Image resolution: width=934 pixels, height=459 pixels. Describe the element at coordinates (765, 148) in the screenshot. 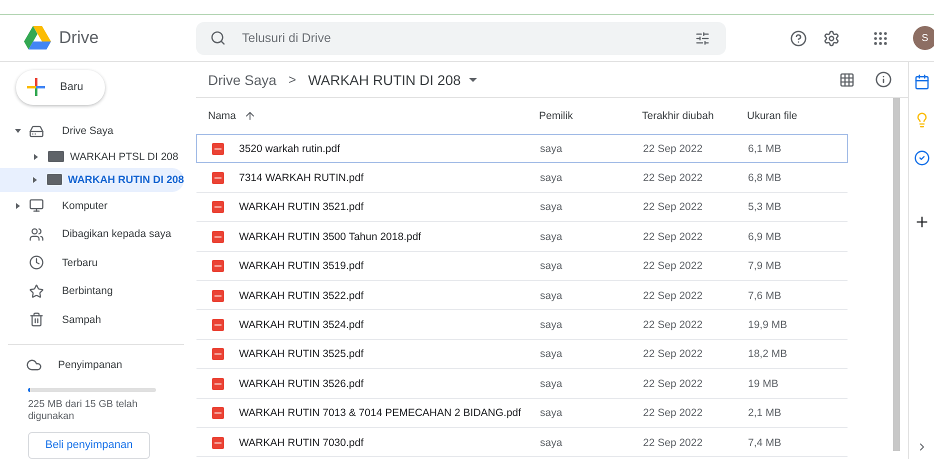

I see `size-cell-text: 6,1 MB` at that location.